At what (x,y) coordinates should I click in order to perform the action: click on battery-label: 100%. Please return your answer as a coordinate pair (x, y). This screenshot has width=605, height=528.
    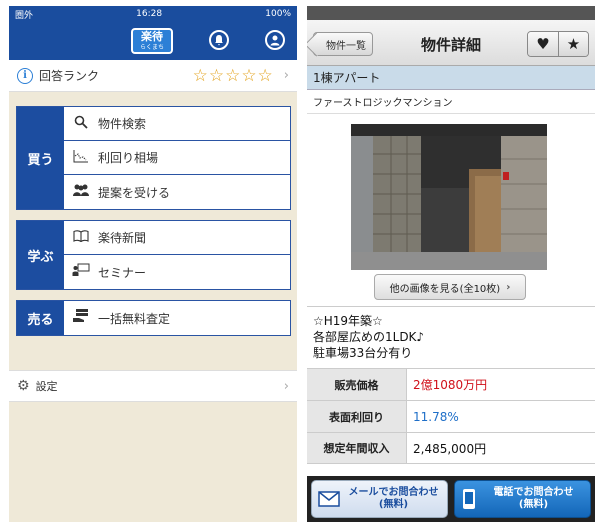
    Looking at the image, I should click on (278, 14).